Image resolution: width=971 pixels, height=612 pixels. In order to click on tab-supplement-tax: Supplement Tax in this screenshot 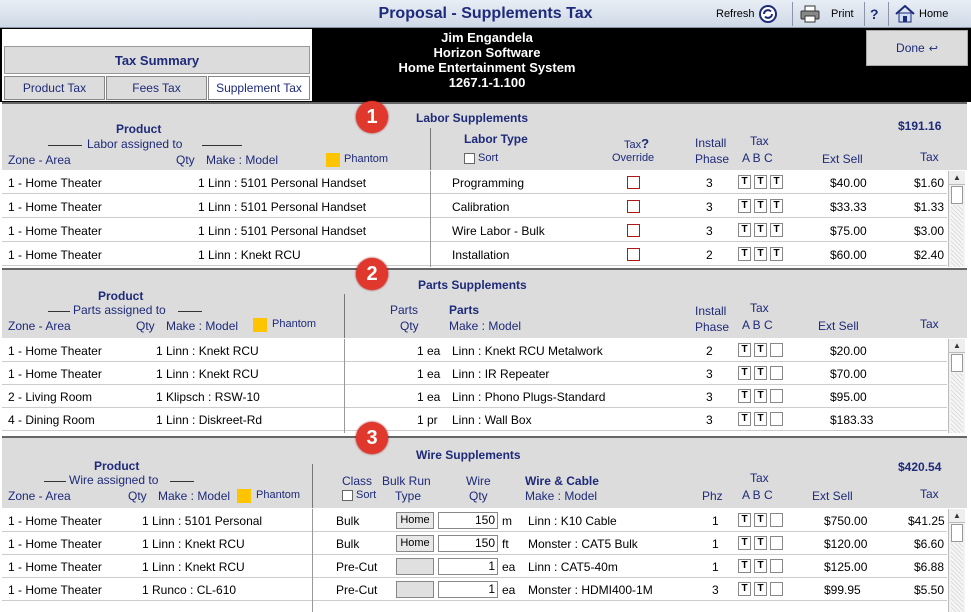, I will do `click(259, 88)`.